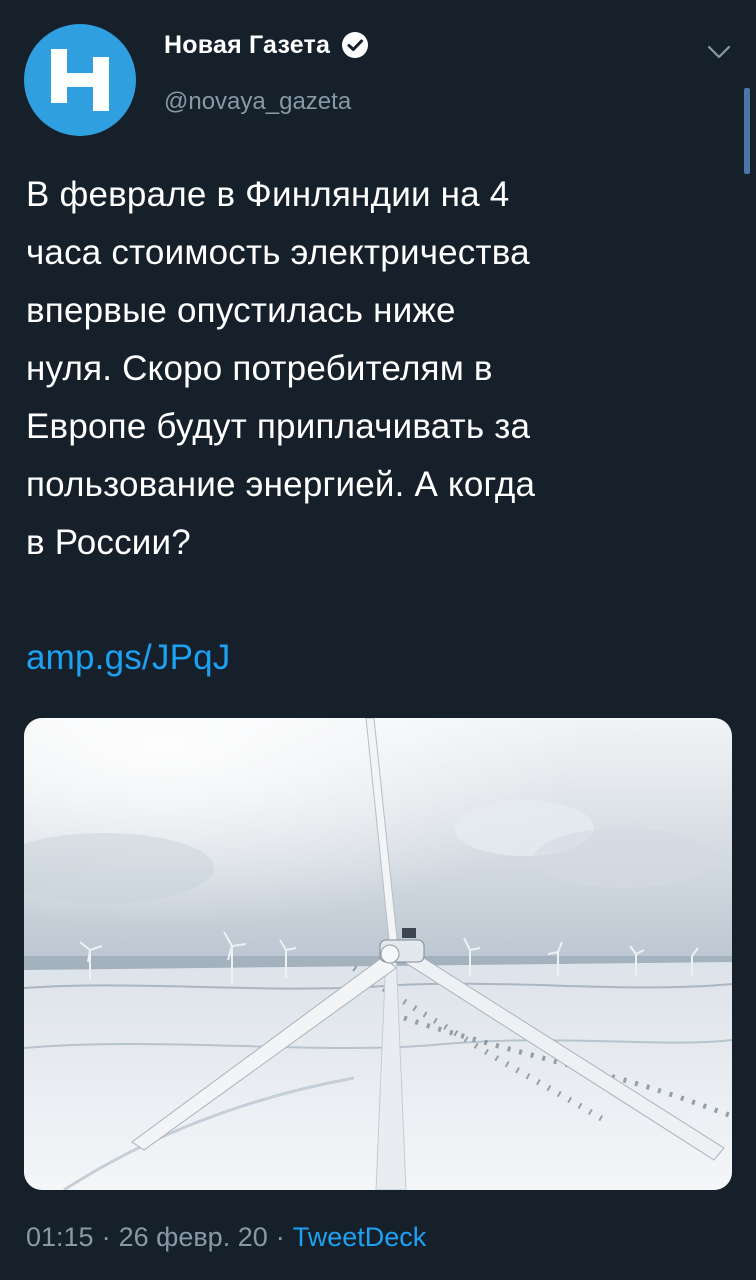 Image resolution: width=756 pixels, height=1280 pixels. I want to click on tweet-meta: 01:15 · 26 февр. 20 · TweetDeck, so click(226, 1237).